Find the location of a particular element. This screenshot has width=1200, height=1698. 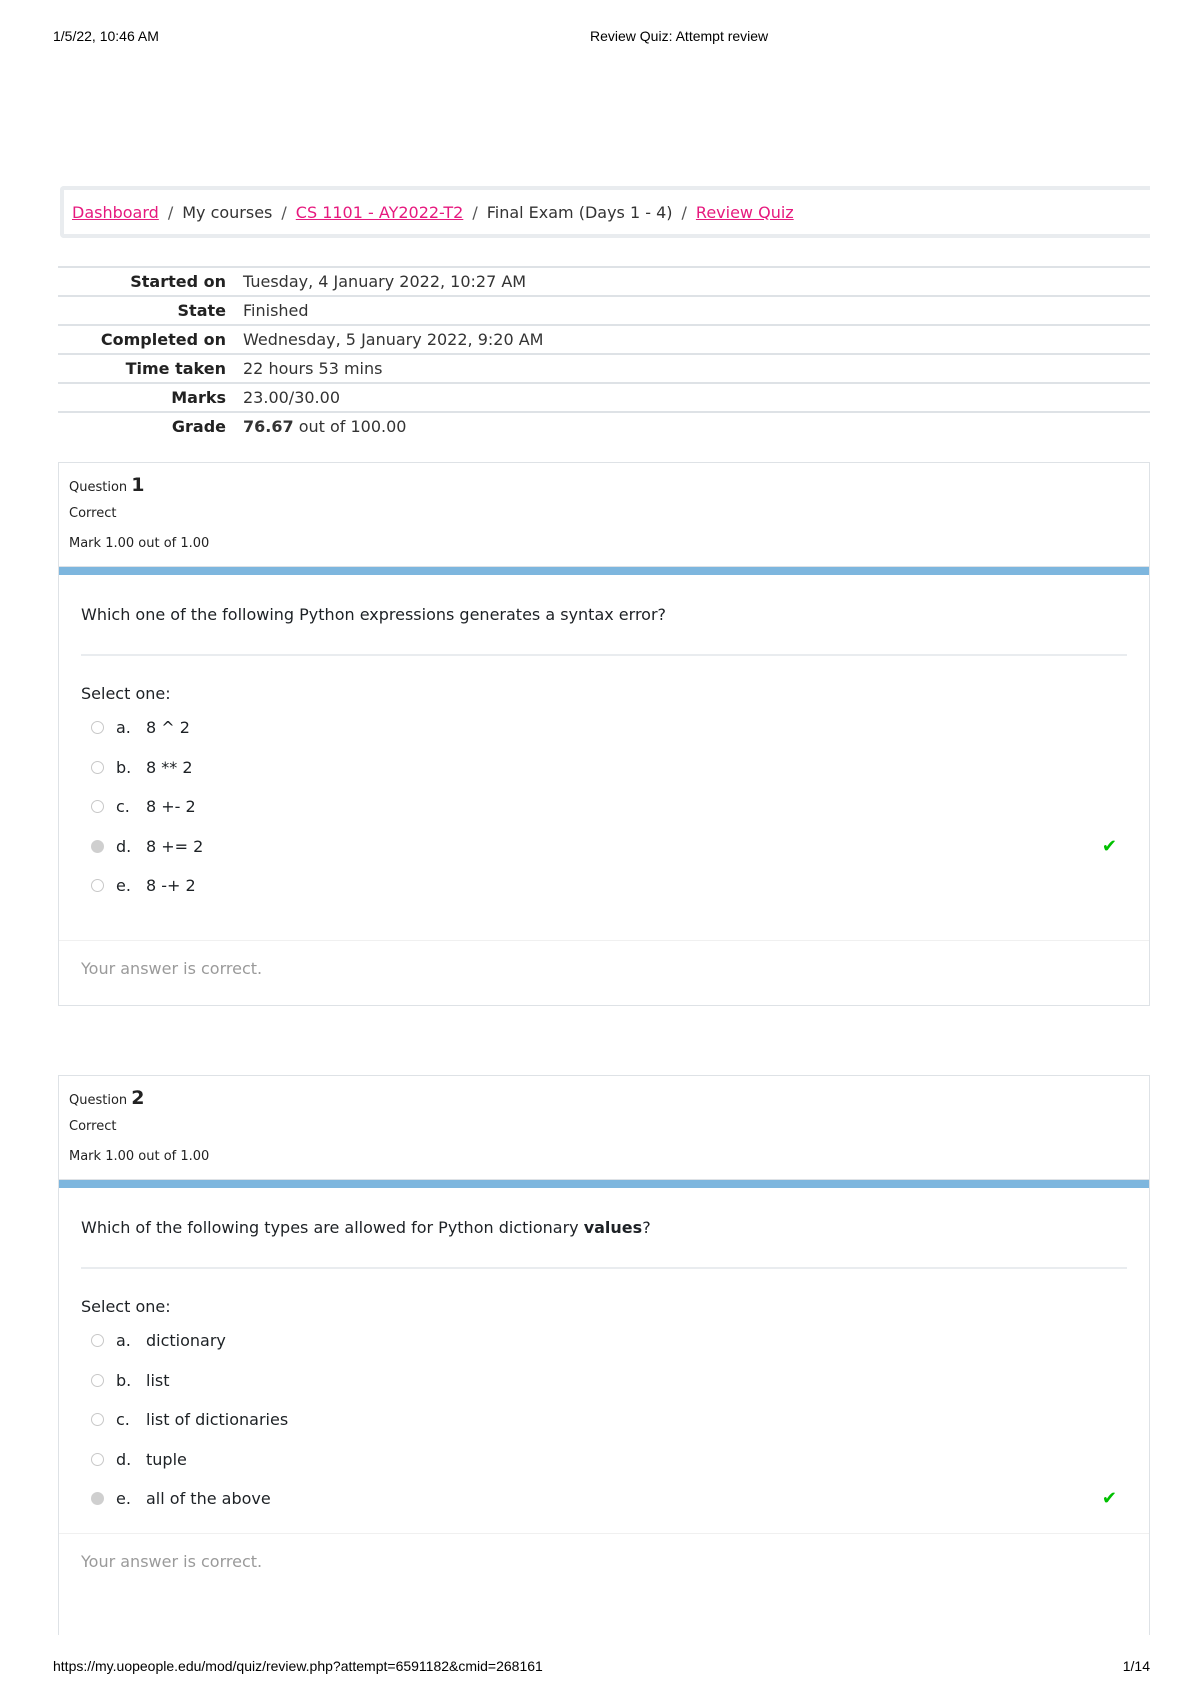

breadcrumb-final-exam: Final Exam (Days 1 - 4) is located at coordinates (579, 212).